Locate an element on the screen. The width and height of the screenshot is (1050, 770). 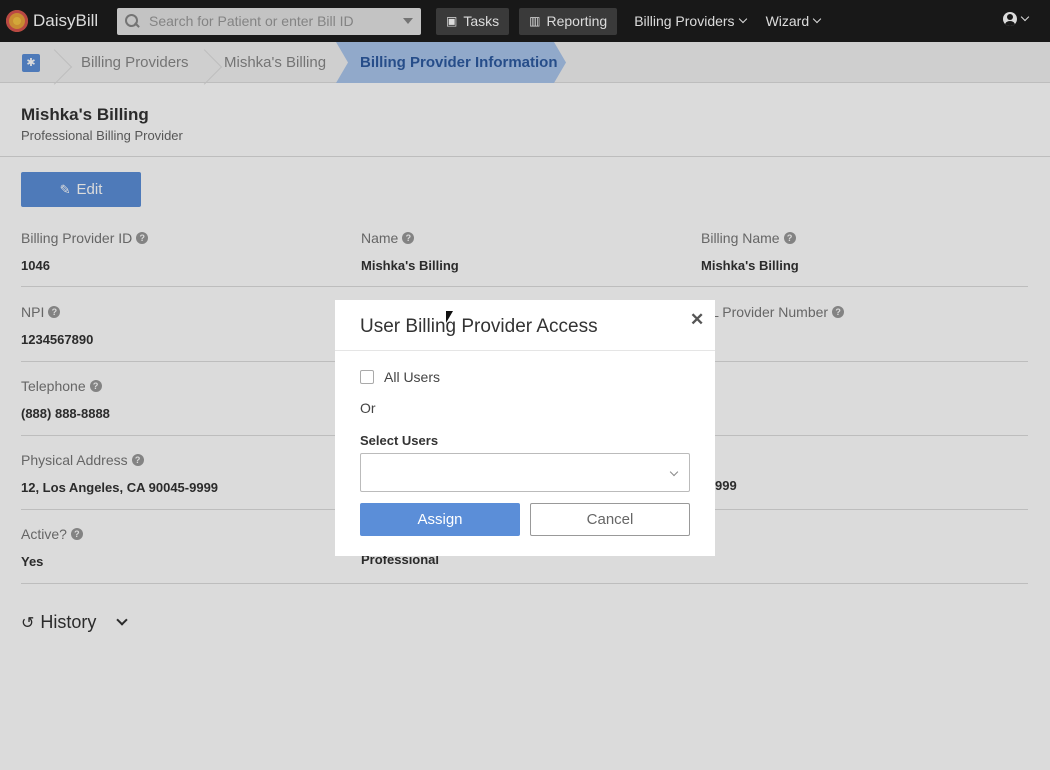
select-users-dropdown is located at coordinates (525, 472).